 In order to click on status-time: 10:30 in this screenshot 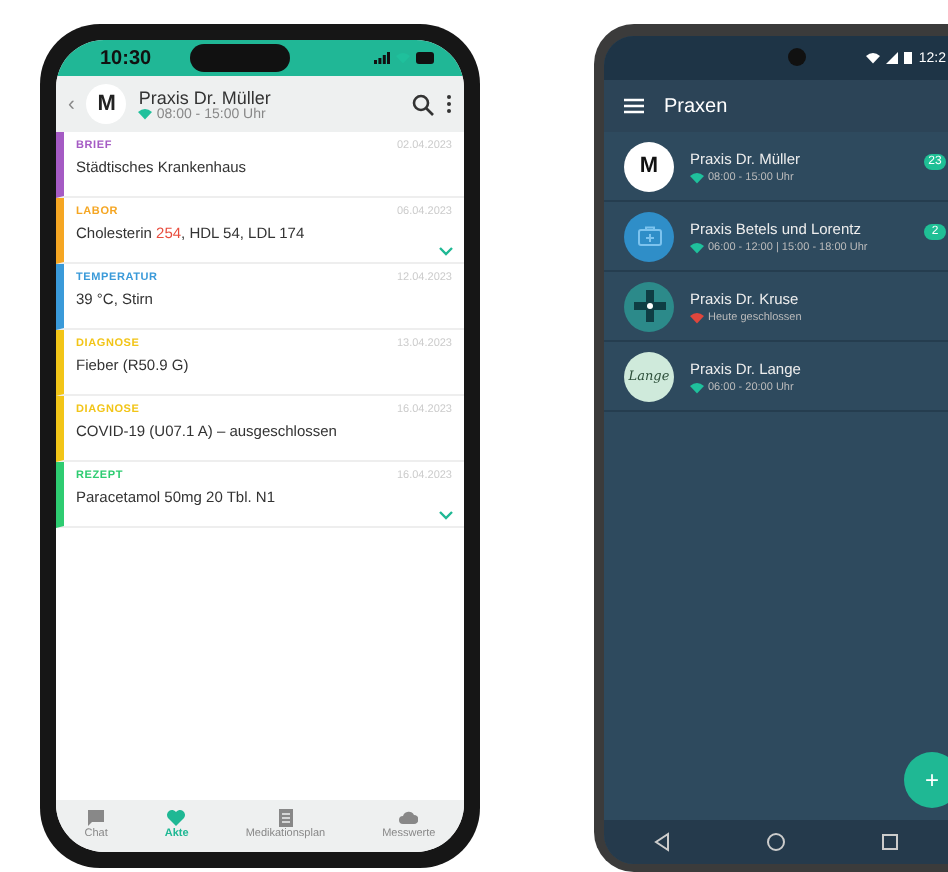, I will do `click(126, 58)`.